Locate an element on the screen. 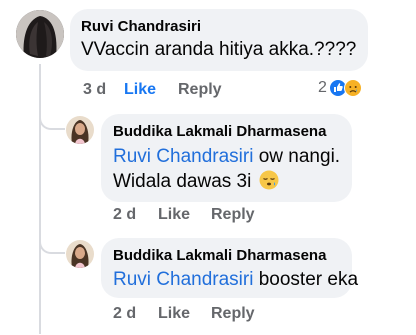 The width and height of the screenshot is (416, 335). reaction-count: 2 is located at coordinates (322, 87).